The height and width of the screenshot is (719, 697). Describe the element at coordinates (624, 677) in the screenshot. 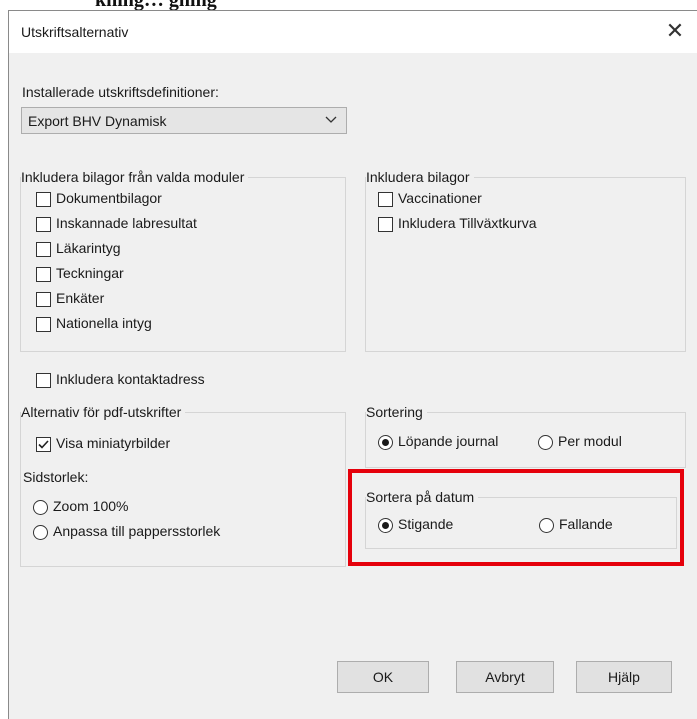

I see `help-button: Hjälp` at that location.